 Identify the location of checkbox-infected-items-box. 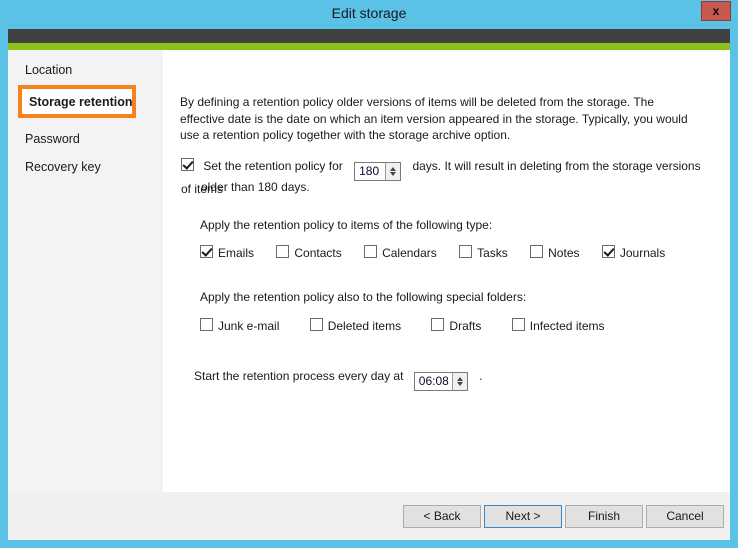
(518, 324).